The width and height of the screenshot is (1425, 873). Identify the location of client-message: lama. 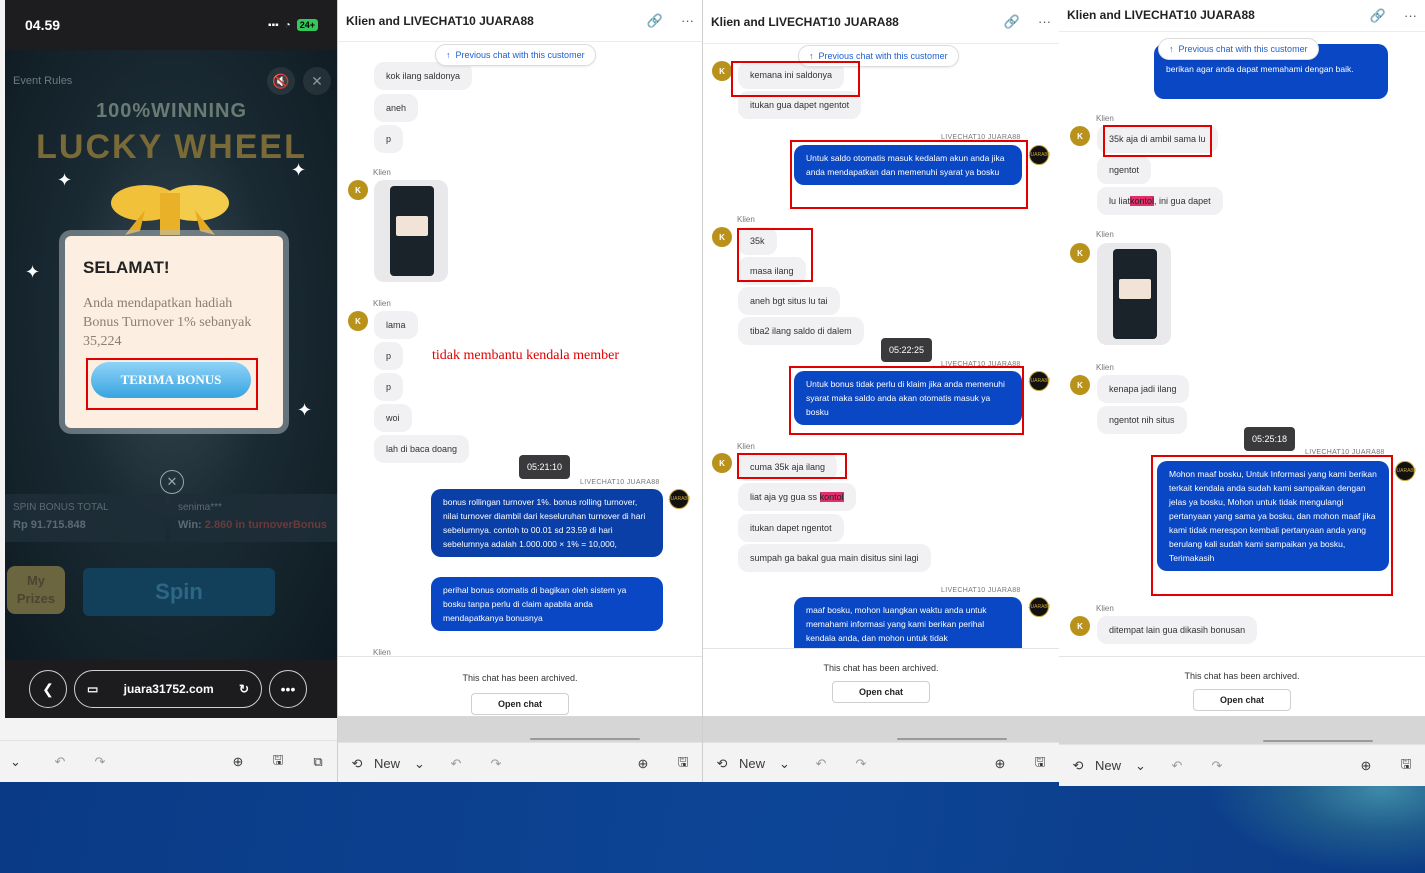
(396, 325).